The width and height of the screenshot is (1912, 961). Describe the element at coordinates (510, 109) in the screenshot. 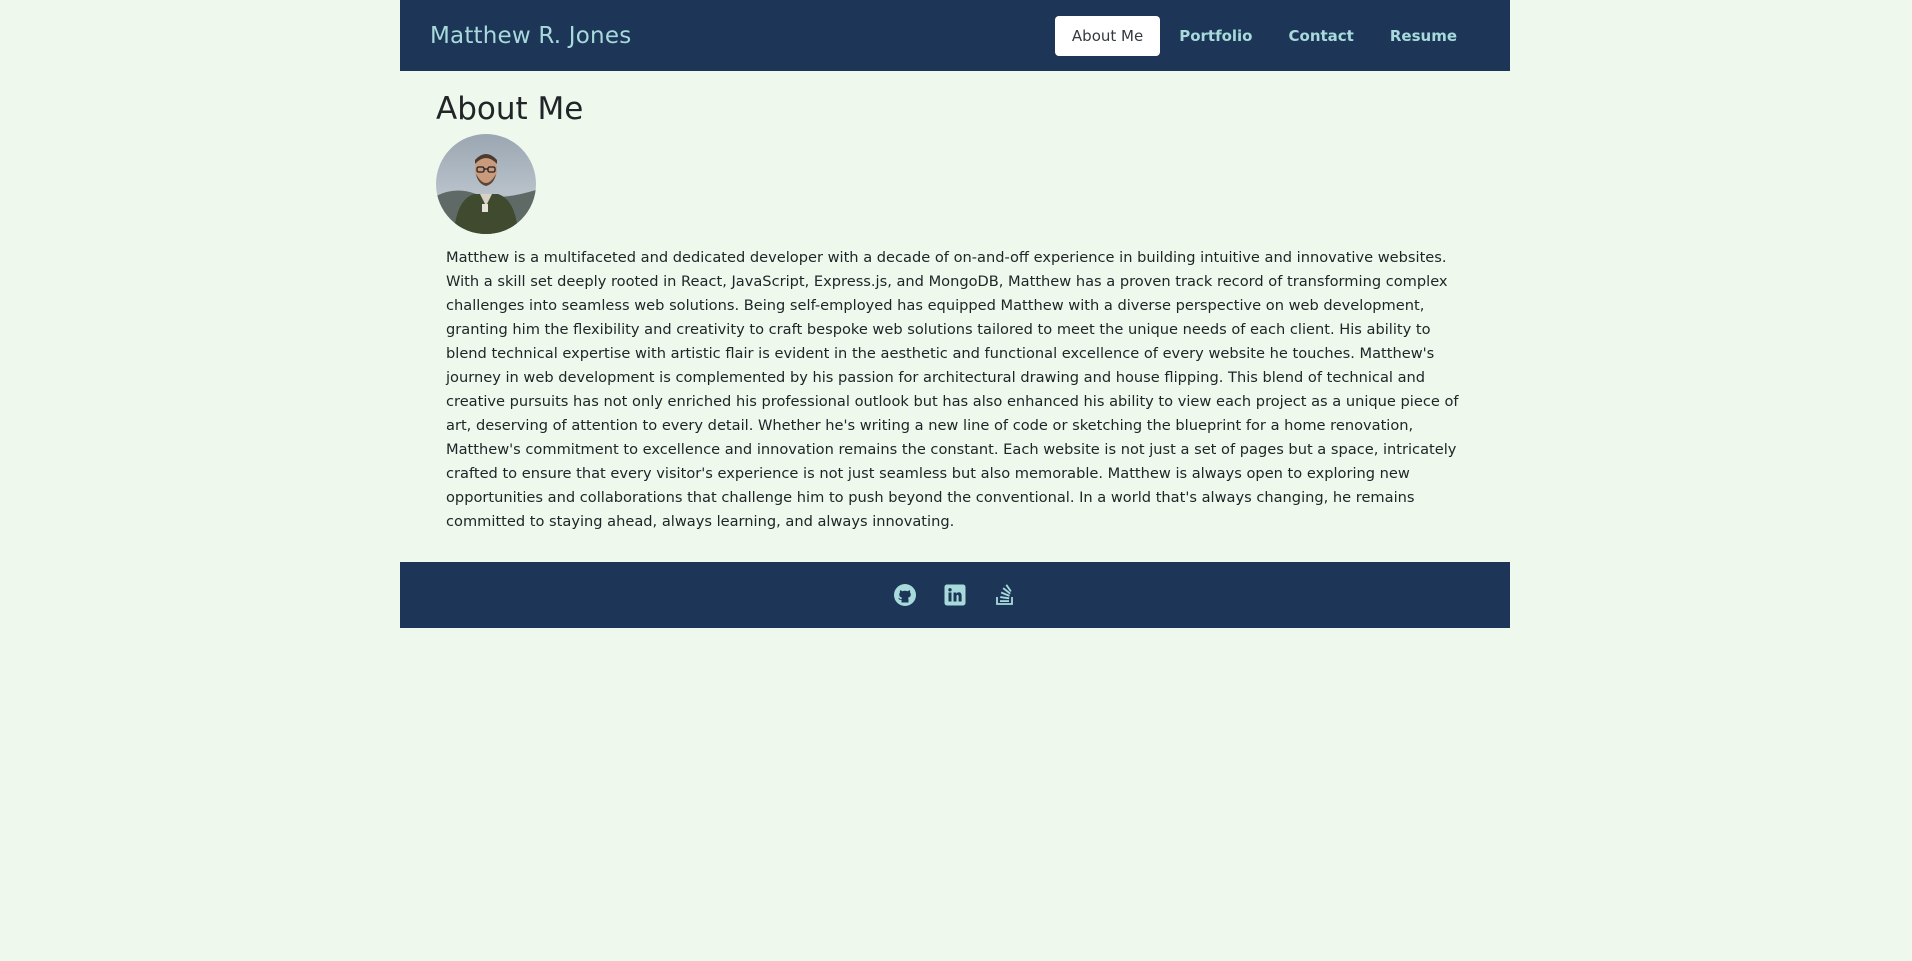

I see `page-title: About Me` at that location.